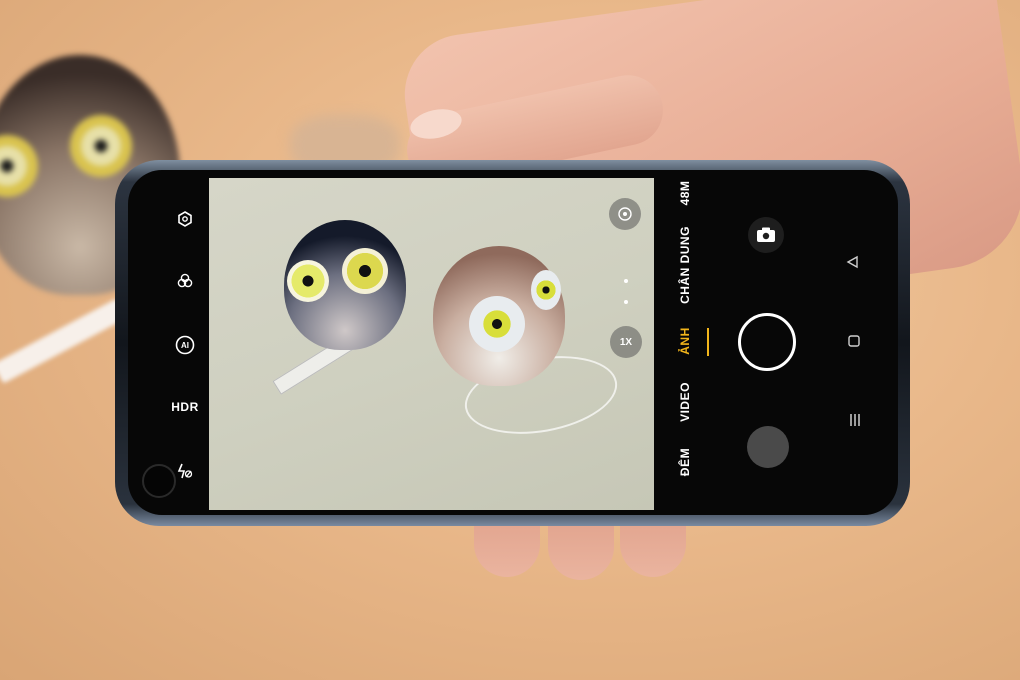  I want to click on color-filter-icon, so click(625, 214).